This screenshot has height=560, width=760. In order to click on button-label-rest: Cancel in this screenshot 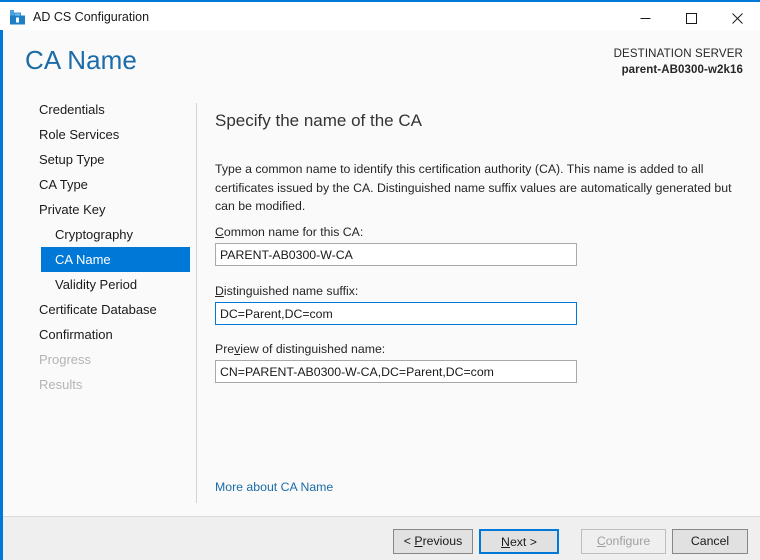, I will do `click(710, 541)`.